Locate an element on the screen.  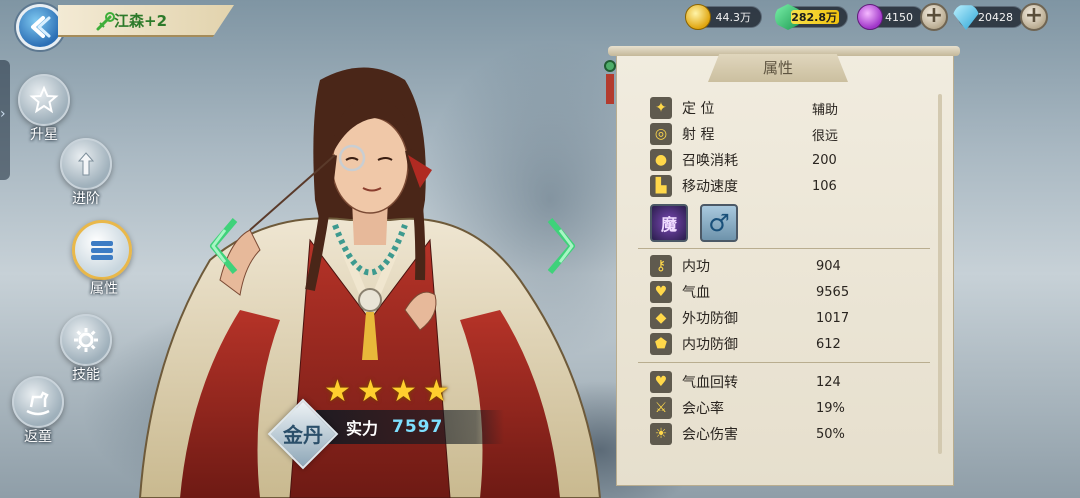
back-arrow-icon is located at coordinates (41, 27).